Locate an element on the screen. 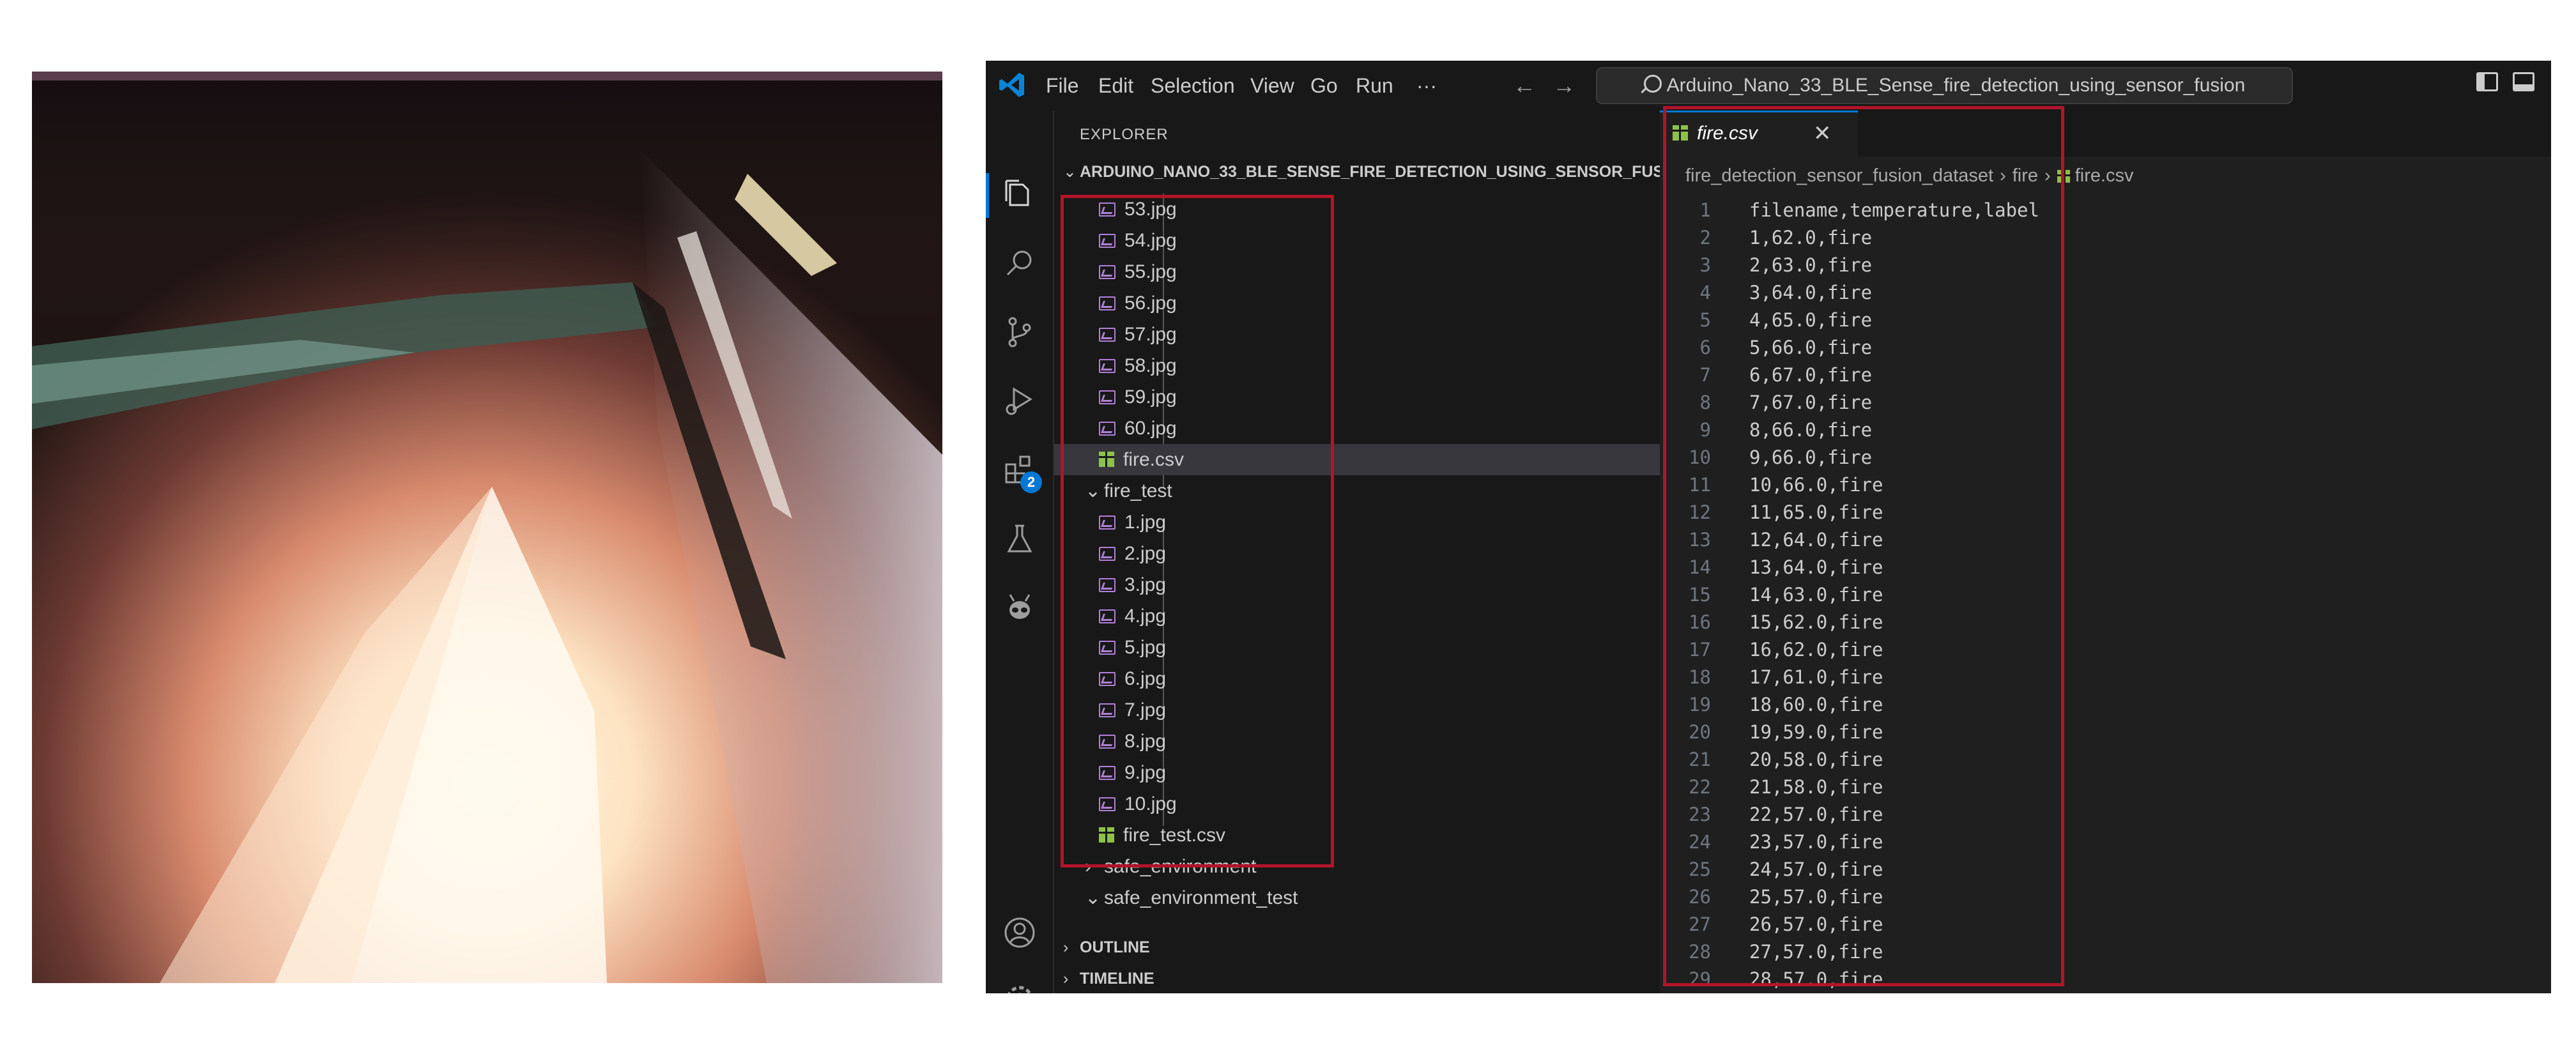  menu-go: Go is located at coordinates (1324, 85).